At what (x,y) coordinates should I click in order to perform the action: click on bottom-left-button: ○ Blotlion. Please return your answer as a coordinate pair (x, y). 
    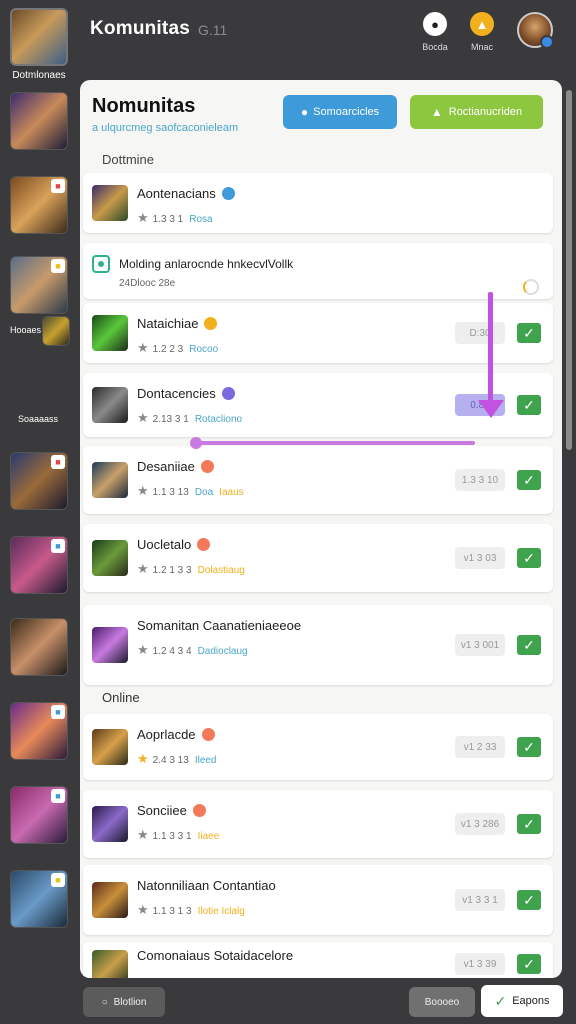
    Looking at the image, I should click on (124, 1002).